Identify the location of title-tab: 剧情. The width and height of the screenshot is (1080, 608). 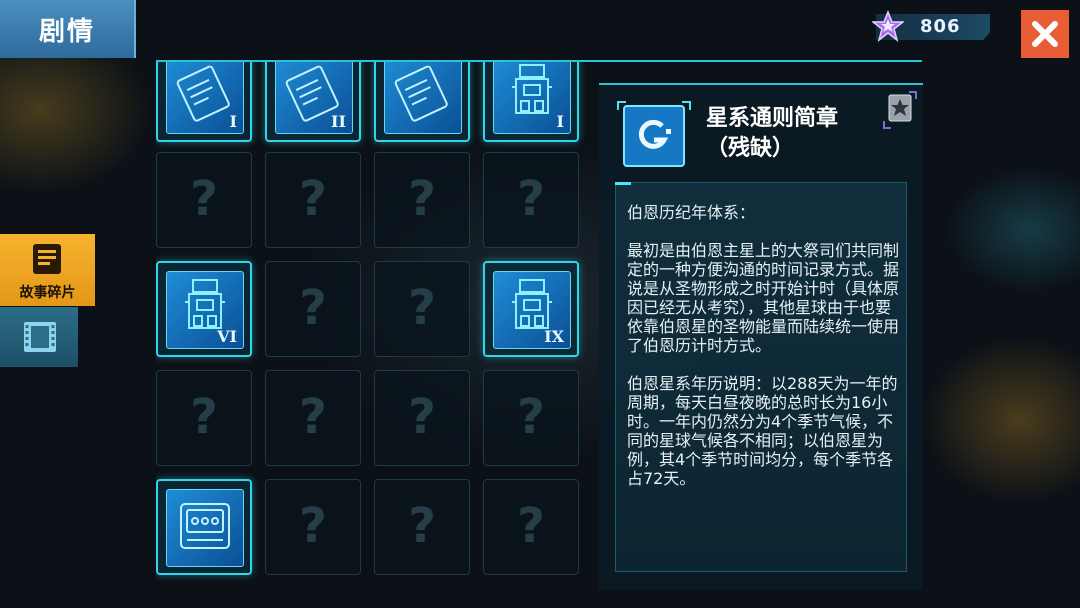
(68, 29).